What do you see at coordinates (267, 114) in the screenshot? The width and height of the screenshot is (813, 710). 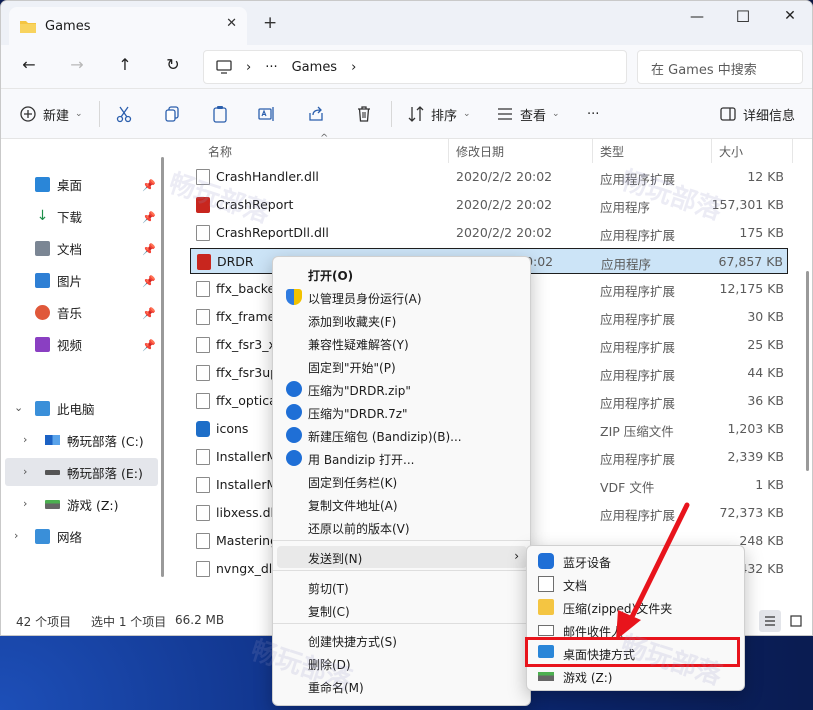 I see `rename-button` at bounding box center [267, 114].